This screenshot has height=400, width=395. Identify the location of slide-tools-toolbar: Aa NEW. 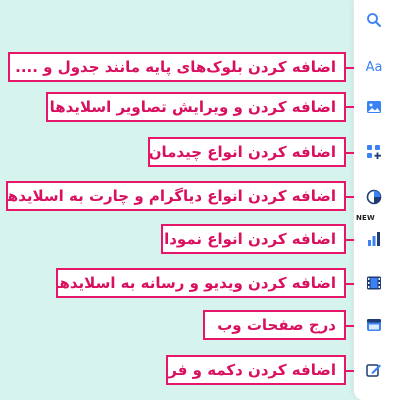
(374, 200).